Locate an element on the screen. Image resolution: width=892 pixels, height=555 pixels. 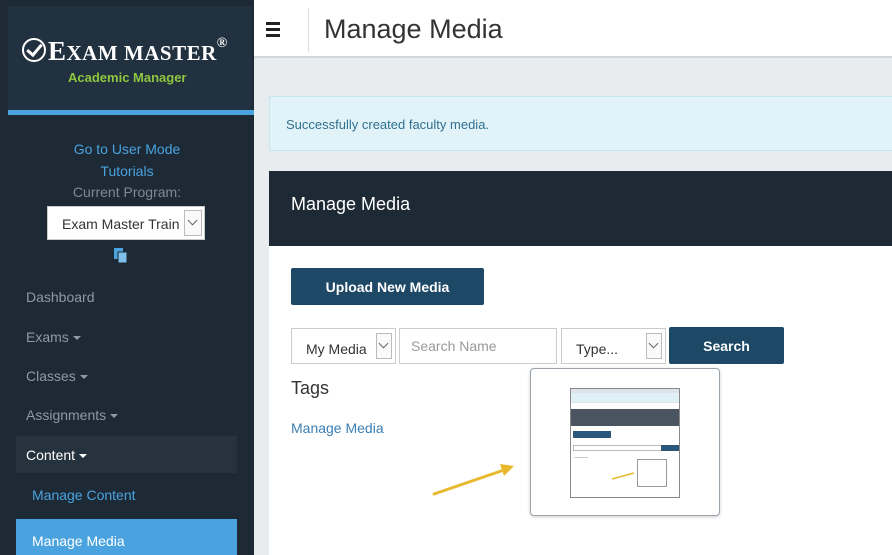
nav-exams: Exams is located at coordinates (53, 337).